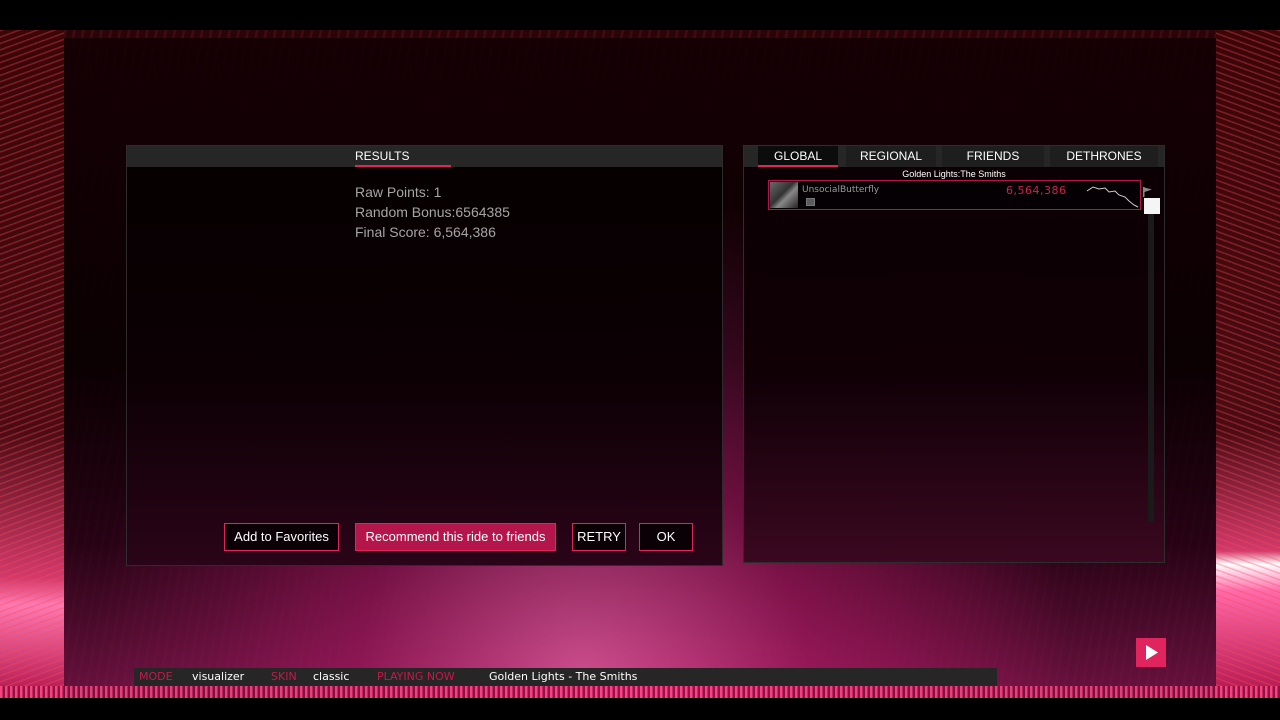 The height and width of the screenshot is (720, 1280). What do you see at coordinates (331, 676) in the screenshot?
I see `skin-value: classic` at bounding box center [331, 676].